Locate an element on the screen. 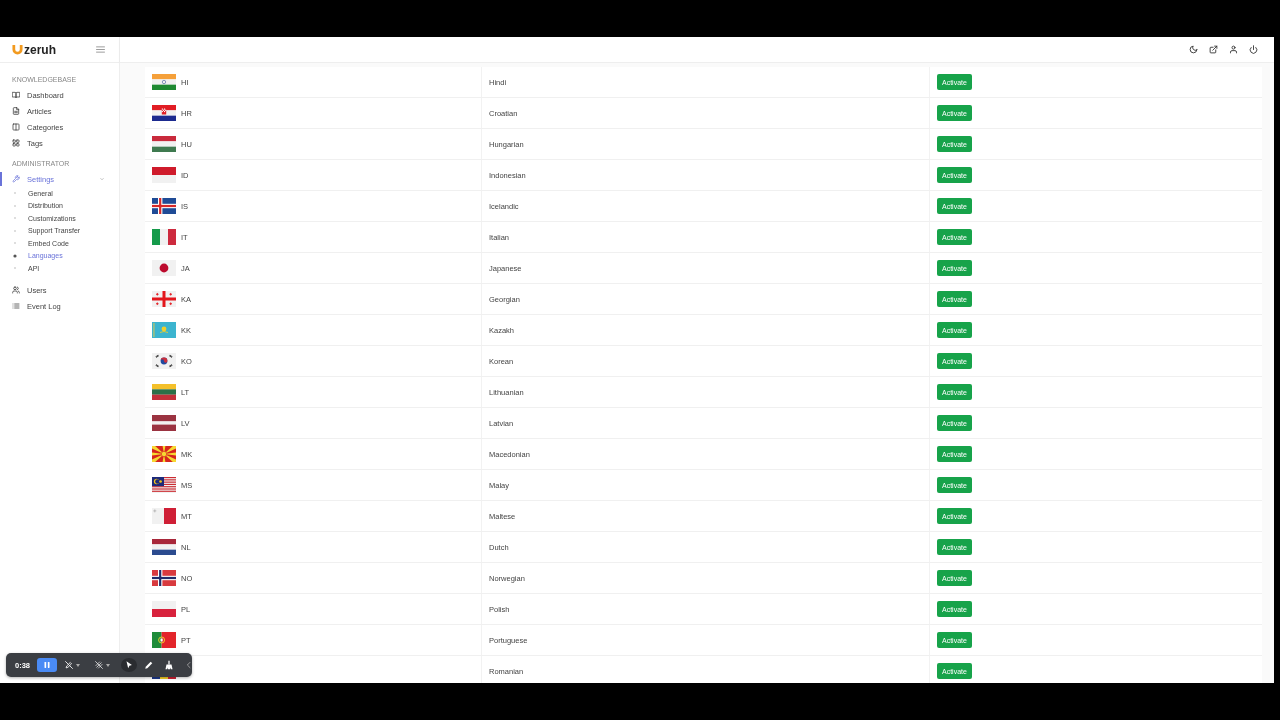  pencil-icon is located at coordinates (149, 665).